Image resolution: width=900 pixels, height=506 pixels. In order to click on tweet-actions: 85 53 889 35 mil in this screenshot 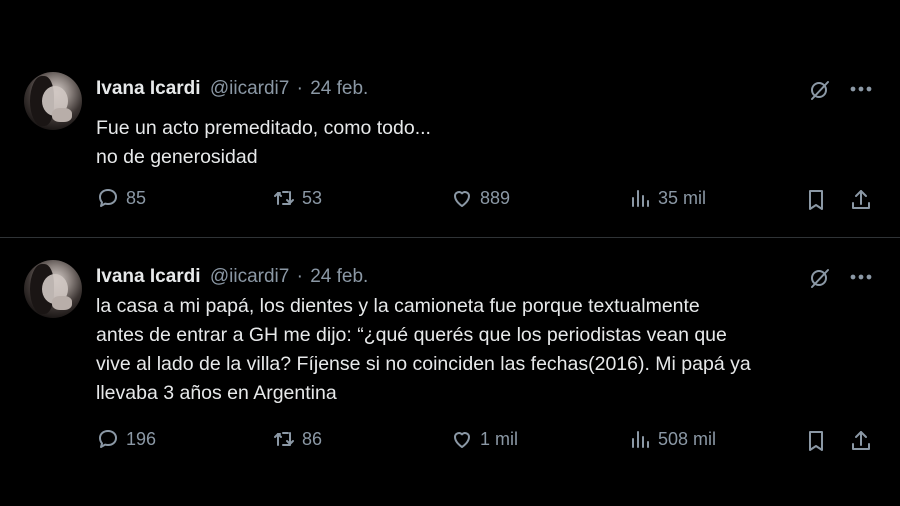, I will do `click(450, 201)`.